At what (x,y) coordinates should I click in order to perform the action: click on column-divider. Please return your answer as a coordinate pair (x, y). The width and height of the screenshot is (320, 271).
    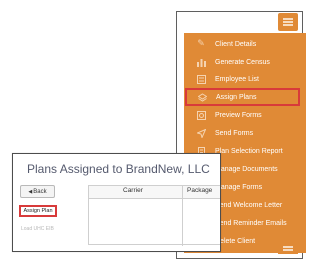
    Looking at the image, I should click on (182, 216).